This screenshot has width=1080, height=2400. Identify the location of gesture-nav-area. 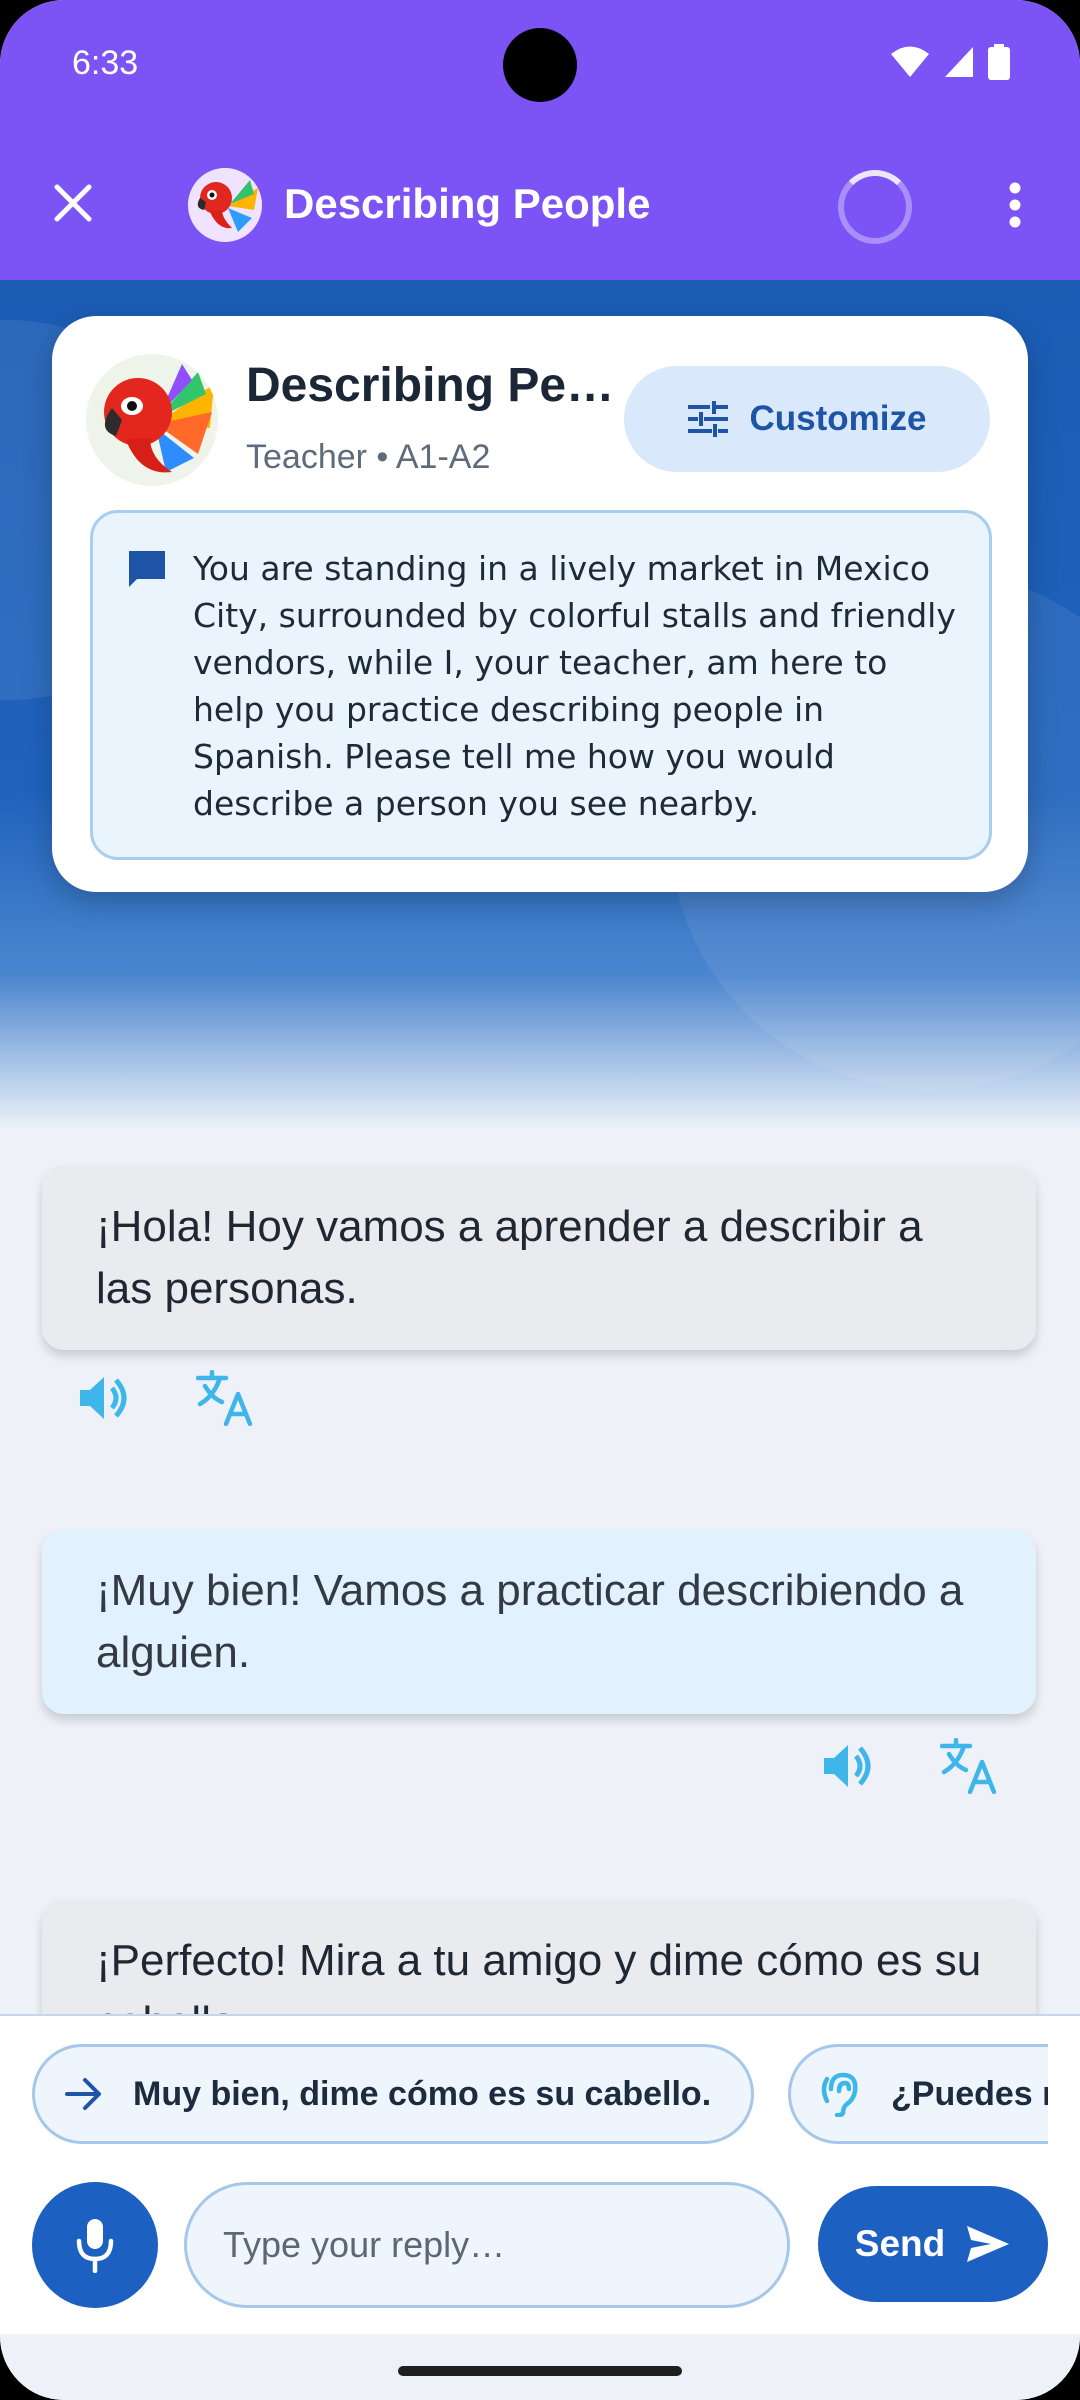
(540, 2367).